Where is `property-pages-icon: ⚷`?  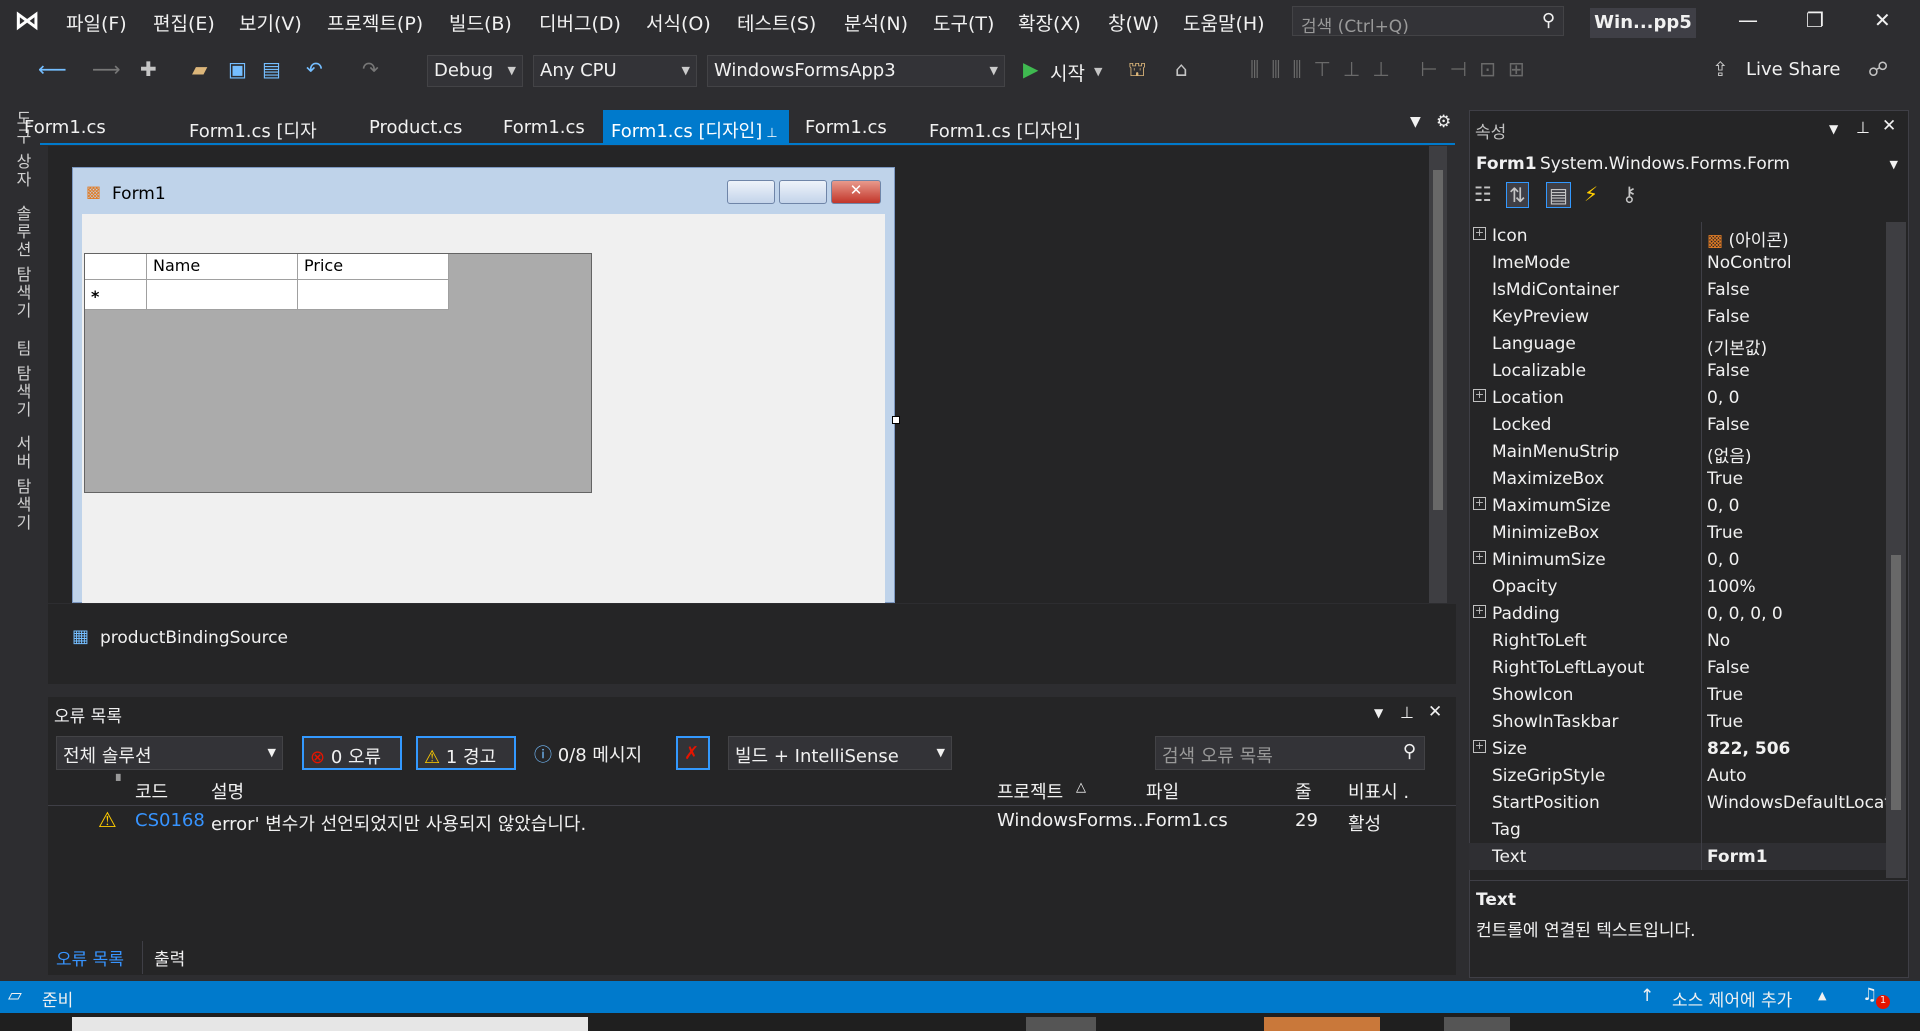 property-pages-icon: ⚷ is located at coordinates (1629, 194).